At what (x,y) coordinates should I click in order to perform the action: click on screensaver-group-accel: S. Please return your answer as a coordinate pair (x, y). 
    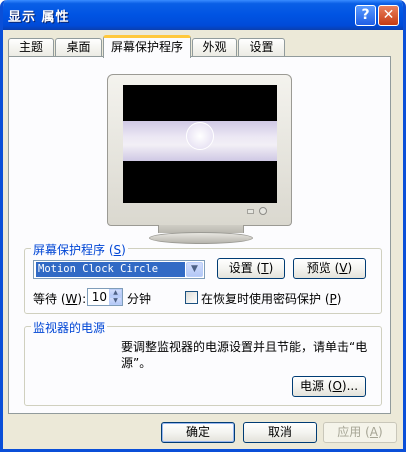
    Looking at the image, I should click on (117, 250).